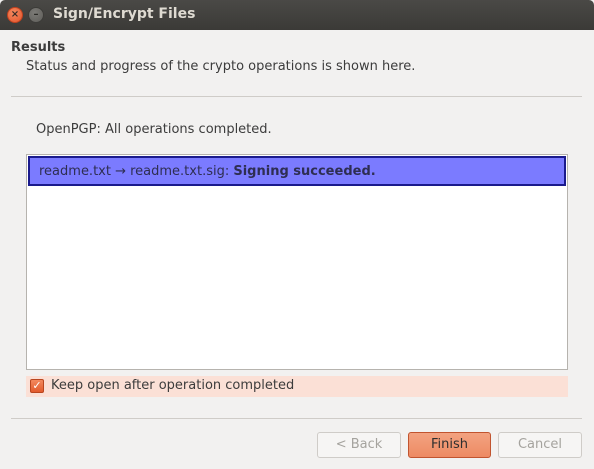 This screenshot has width=594, height=469. Describe the element at coordinates (124, 14) in the screenshot. I see `window-title: Sign/Encrypt Files` at that location.